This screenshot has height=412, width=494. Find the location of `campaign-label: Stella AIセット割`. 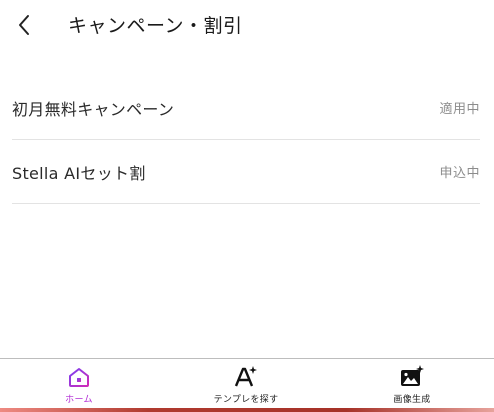

campaign-label: Stella AIセット割 is located at coordinates (79, 173).